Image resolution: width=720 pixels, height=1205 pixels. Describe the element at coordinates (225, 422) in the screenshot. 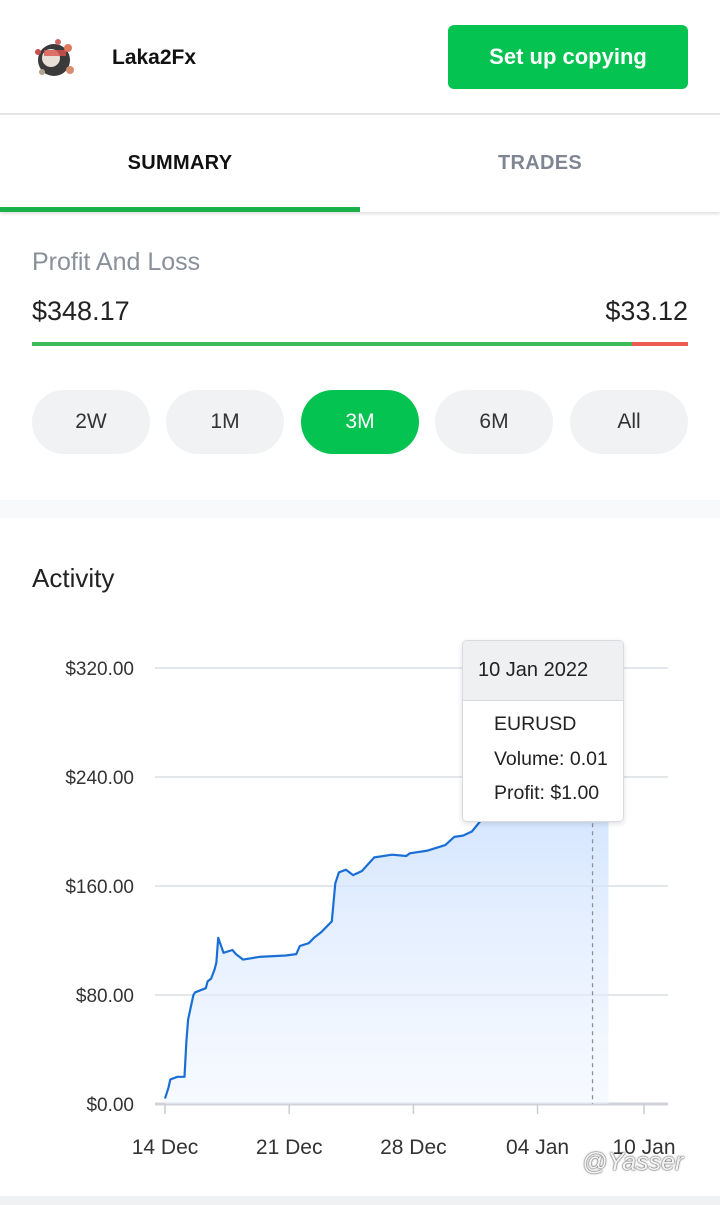

I see `period-1m-button: 1M` at that location.